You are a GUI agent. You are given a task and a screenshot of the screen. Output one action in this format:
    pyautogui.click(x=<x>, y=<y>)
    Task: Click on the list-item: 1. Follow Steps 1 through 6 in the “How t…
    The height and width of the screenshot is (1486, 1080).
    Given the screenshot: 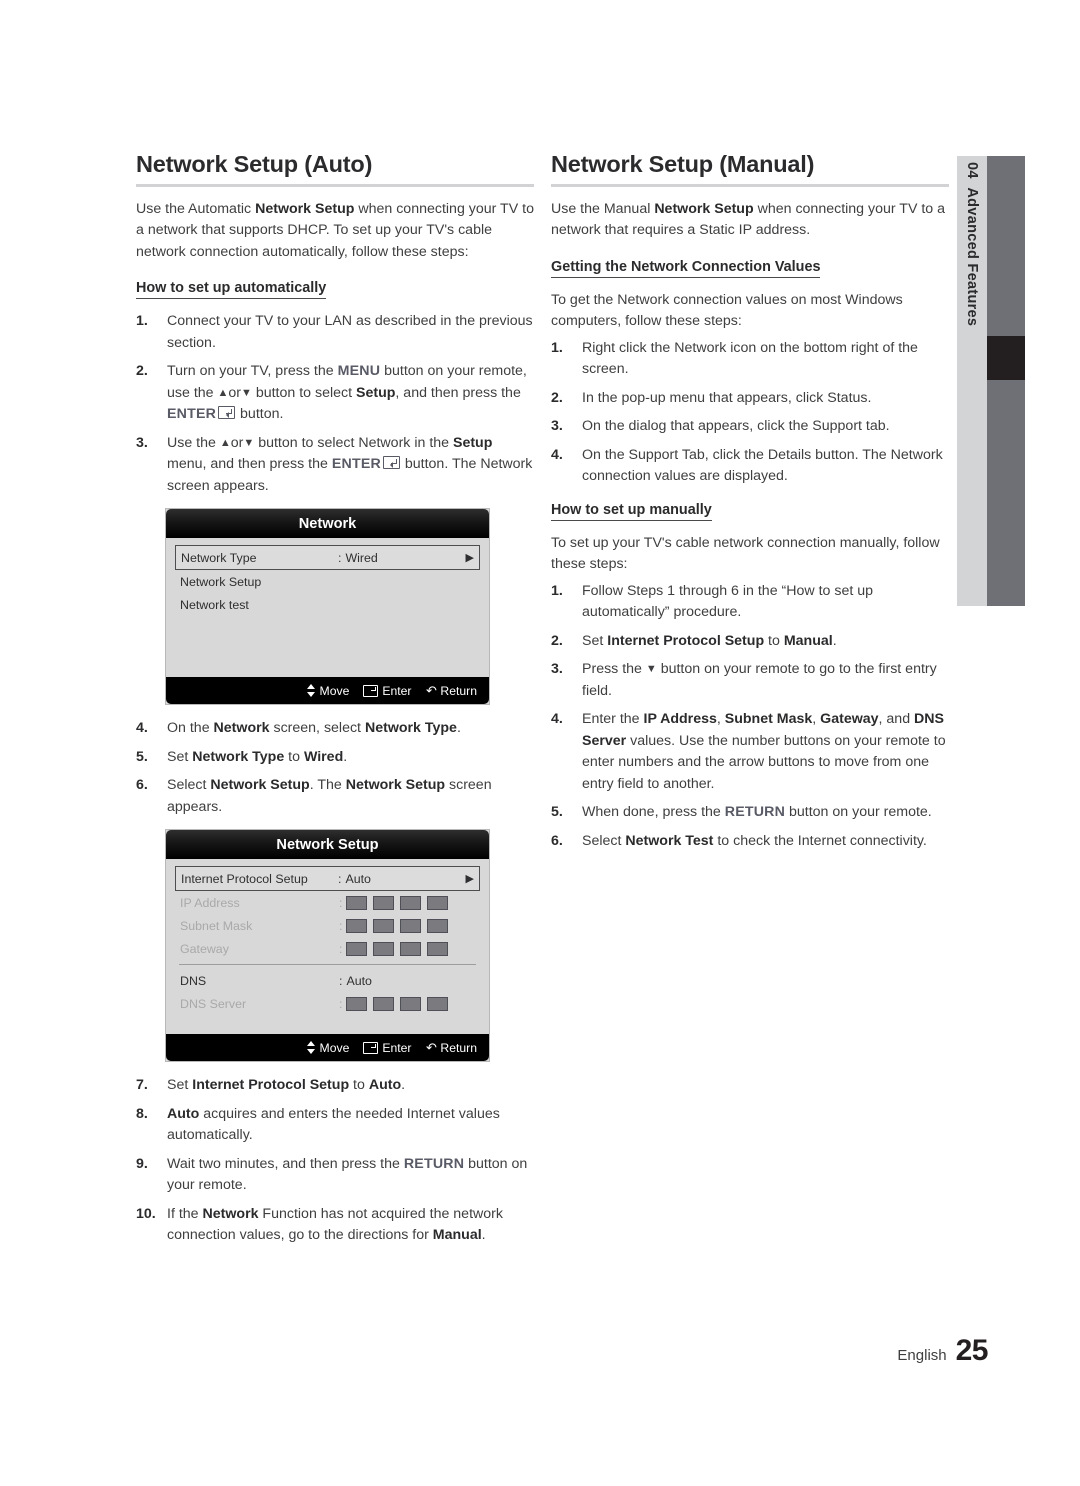 What is the action you would take?
    pyautogui.click(x=750, y=602)
    